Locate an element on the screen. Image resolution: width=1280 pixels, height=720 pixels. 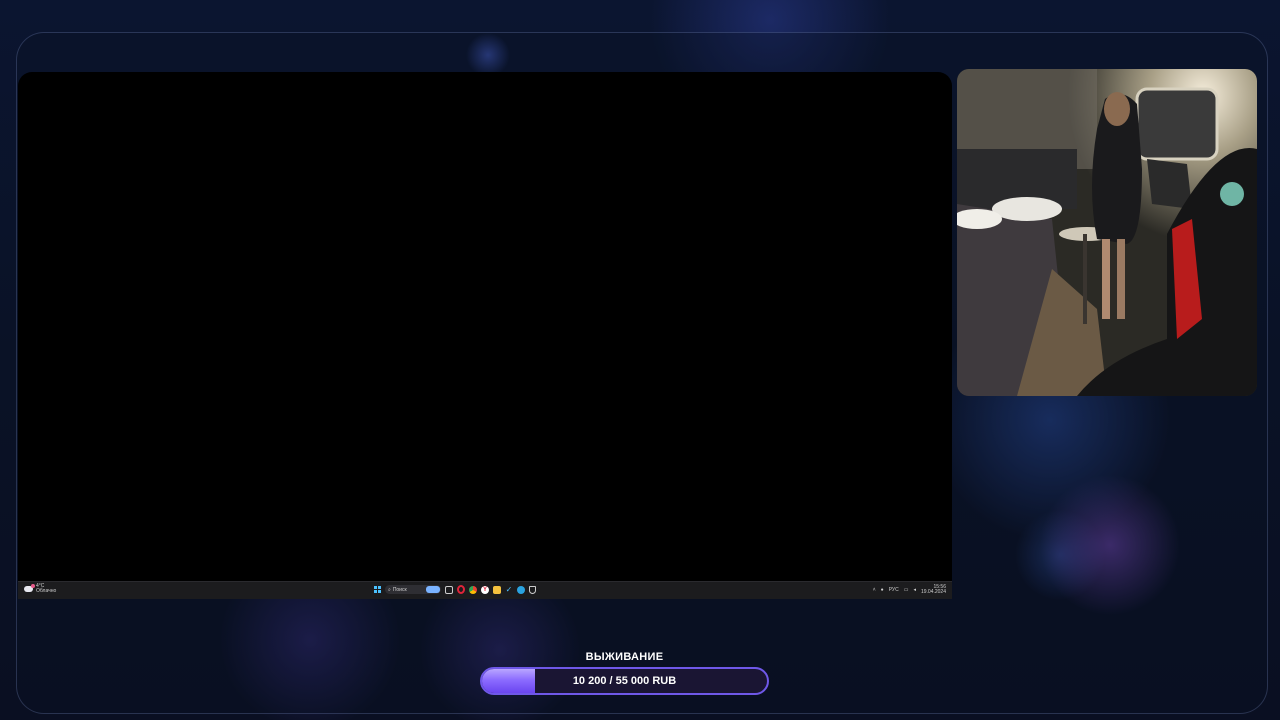
webcam-feed is located at coordinates (1107, 232).